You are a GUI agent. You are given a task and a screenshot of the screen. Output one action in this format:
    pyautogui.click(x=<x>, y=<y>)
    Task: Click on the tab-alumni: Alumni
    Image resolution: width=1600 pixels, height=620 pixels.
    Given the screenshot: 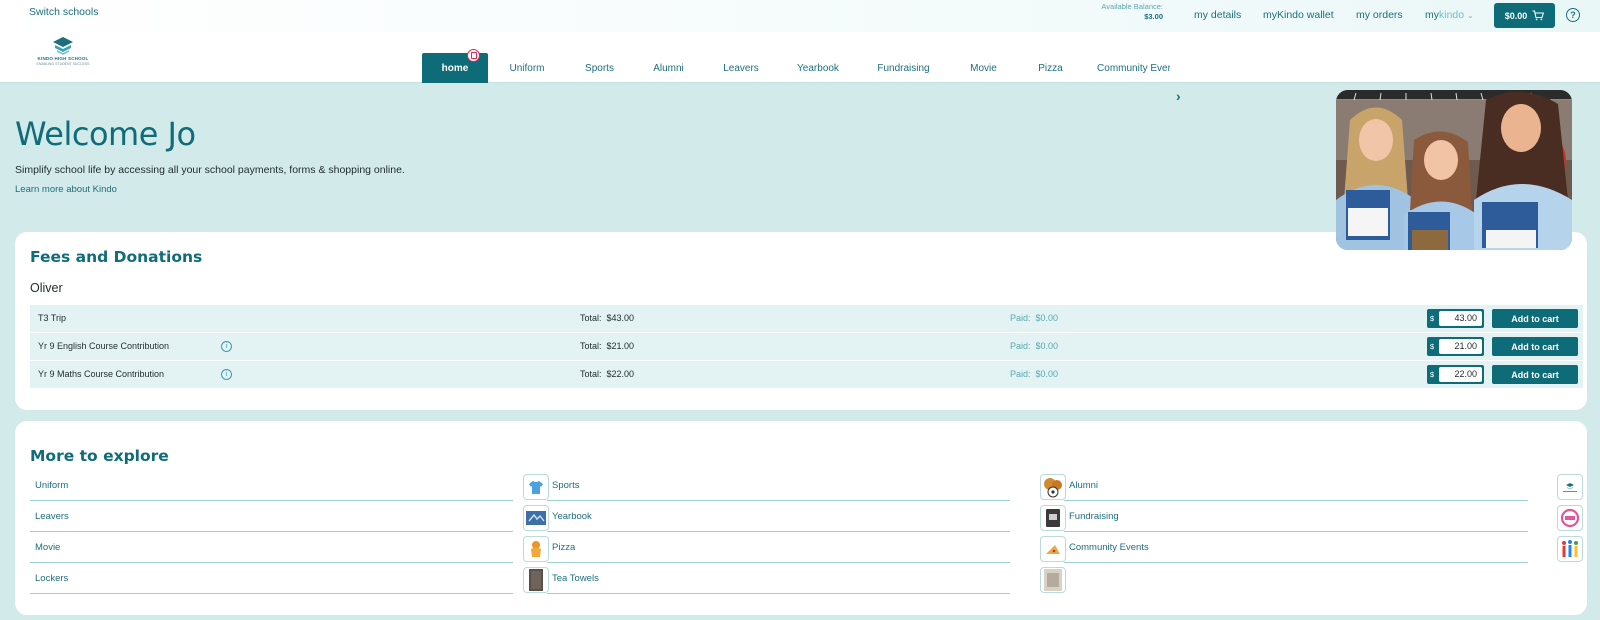 What is the action you would take?
    pyautogui.click(x=668, y=68)
    